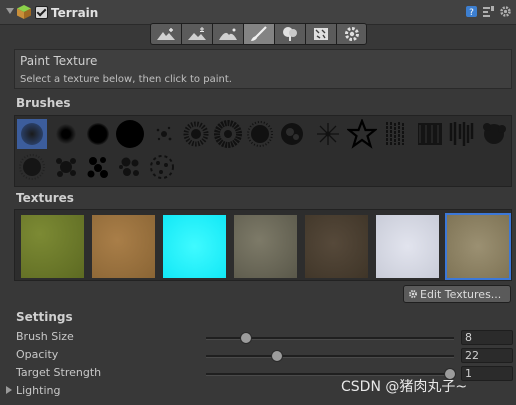 This screenshot has height=405, width=516. What do you see at coordinates (487, 337) in the screenshot?
I see `brush-size-field: 8` at bounding box center [487, 337].